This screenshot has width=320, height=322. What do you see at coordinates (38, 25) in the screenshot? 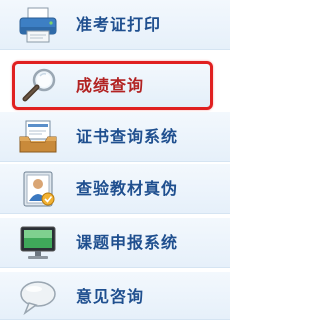
I see `printer-icon` at bounding box center [38, 25].